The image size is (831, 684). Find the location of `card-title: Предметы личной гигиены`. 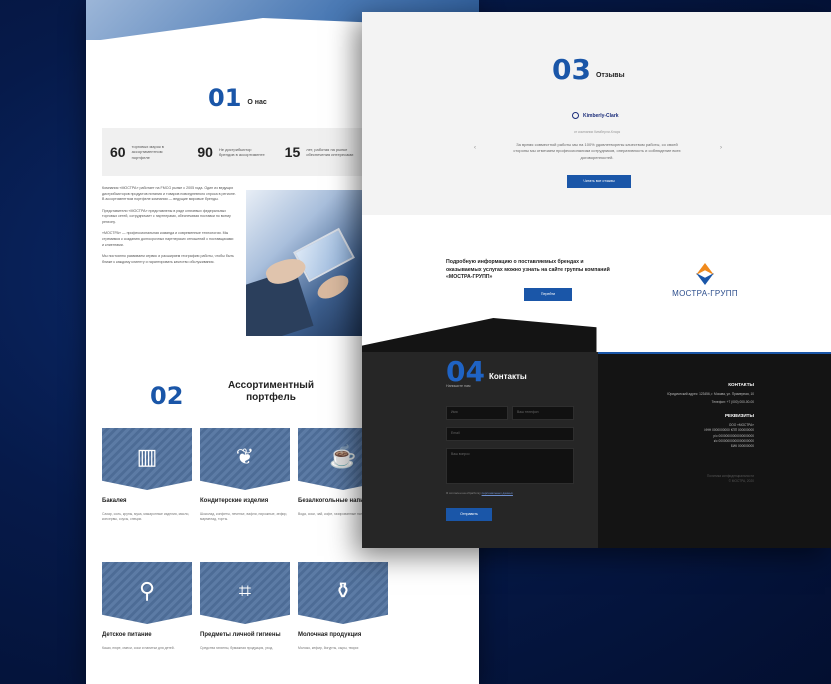

card-title: Предметы личной гигиены is located at coordinates (240, 635).